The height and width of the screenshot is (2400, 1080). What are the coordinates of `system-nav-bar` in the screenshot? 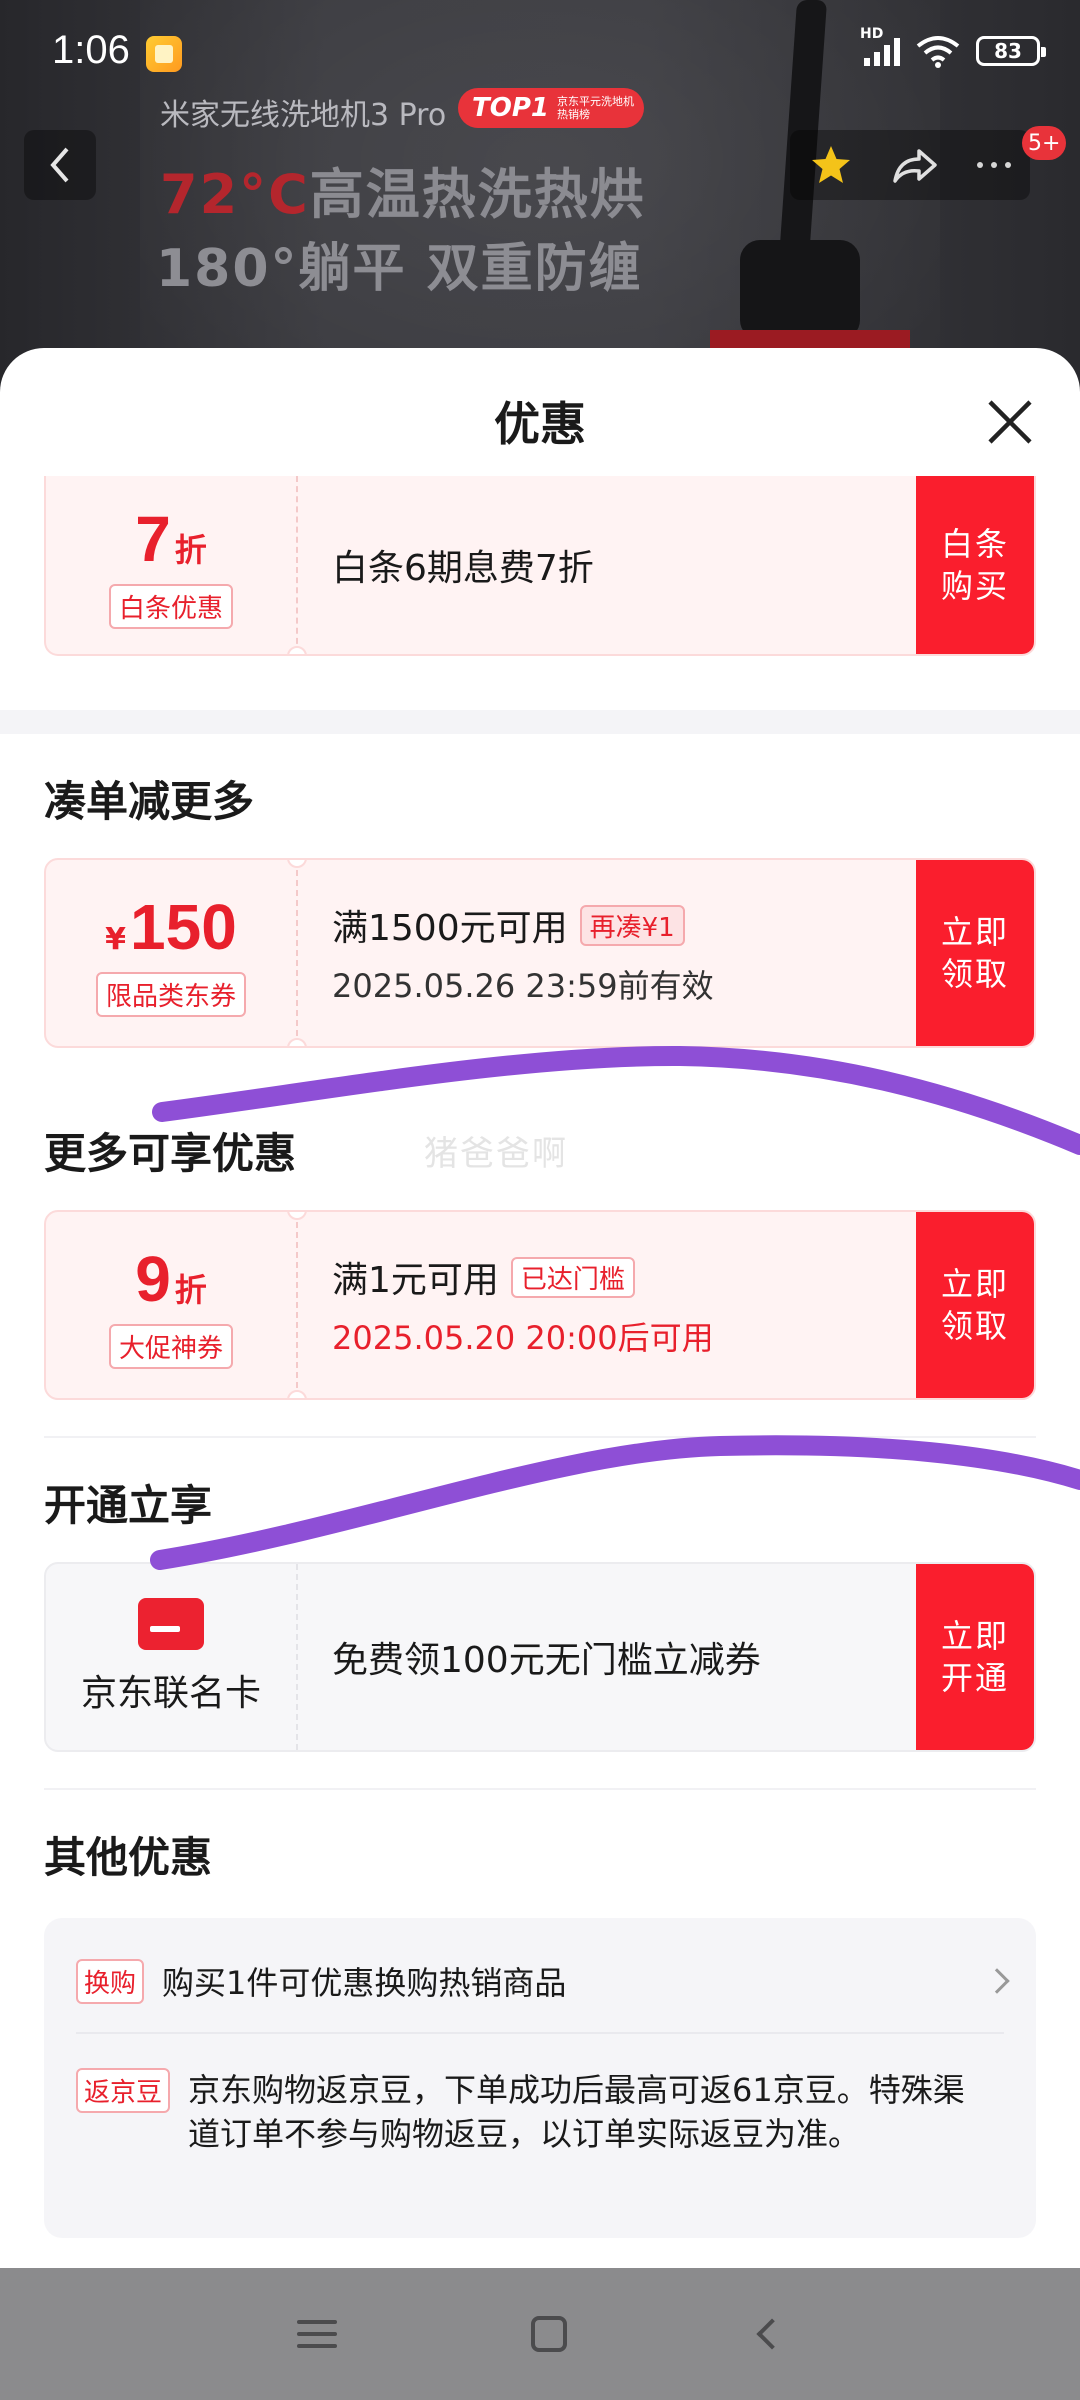 It's located at (540, 2334).